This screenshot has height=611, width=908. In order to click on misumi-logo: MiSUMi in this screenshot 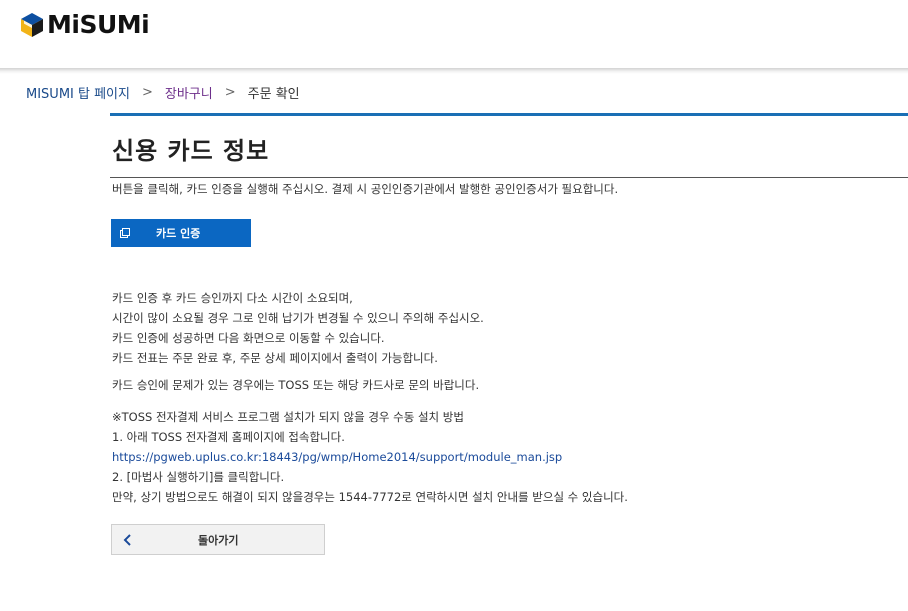, I will do `click(85, 24)`.